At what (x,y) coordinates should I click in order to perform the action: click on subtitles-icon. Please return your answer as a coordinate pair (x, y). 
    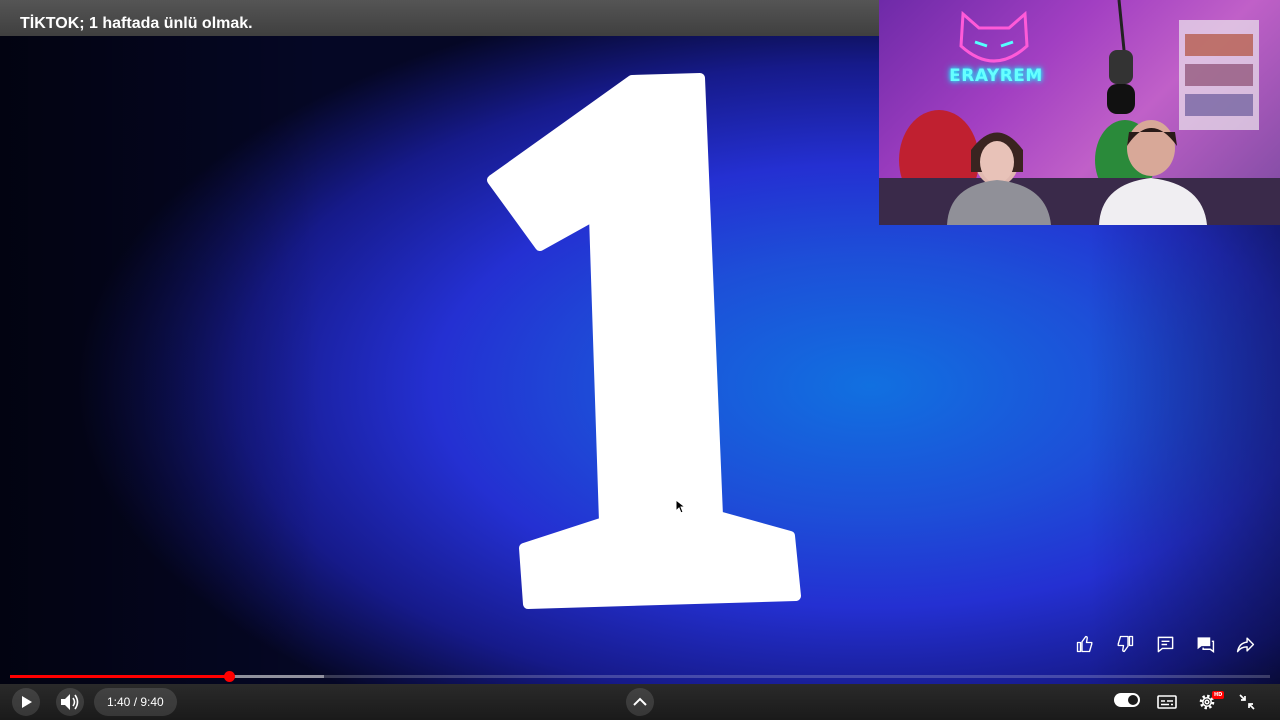
    Looking at the image, I should click on (1167, 702).